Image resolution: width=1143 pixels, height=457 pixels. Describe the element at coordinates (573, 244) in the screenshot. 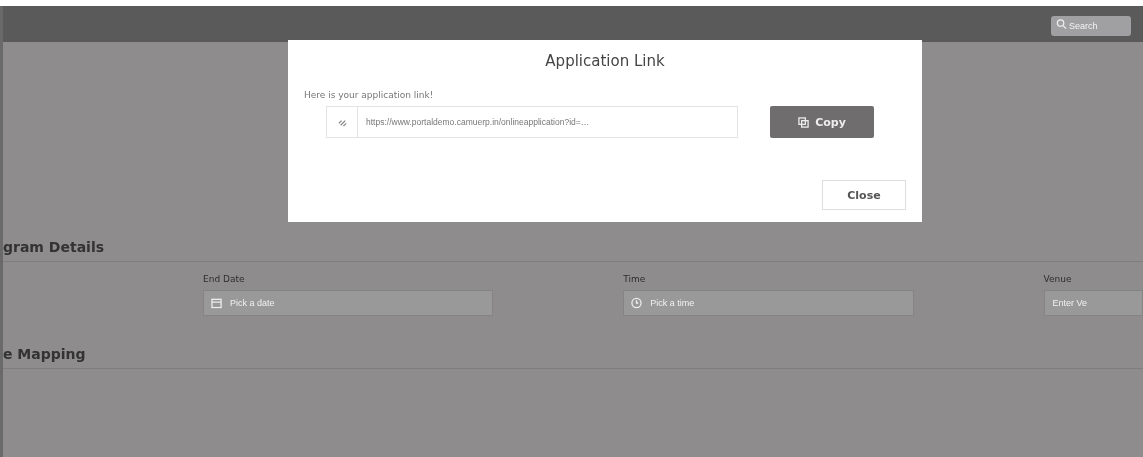

I see `section-title: gram Details` at that location.